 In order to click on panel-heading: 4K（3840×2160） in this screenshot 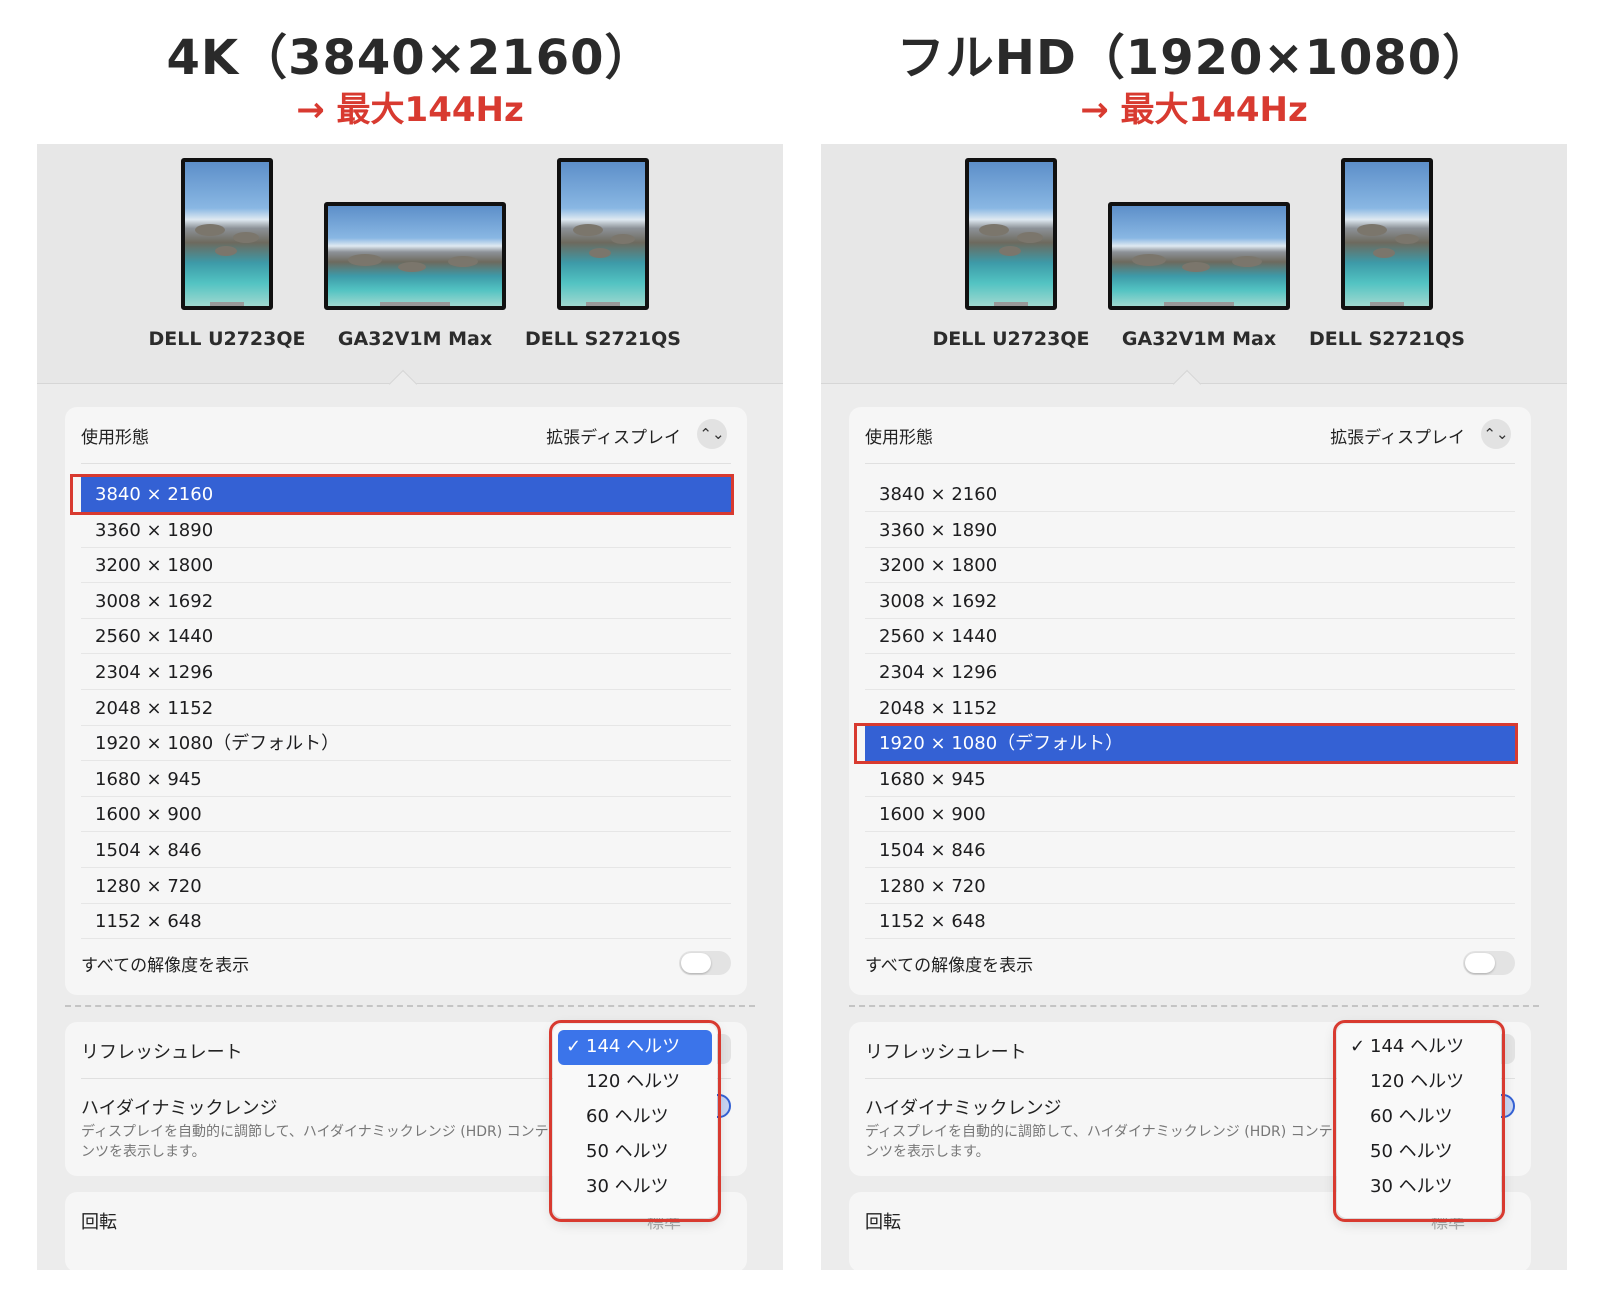, I will do `click(410, 58)`.